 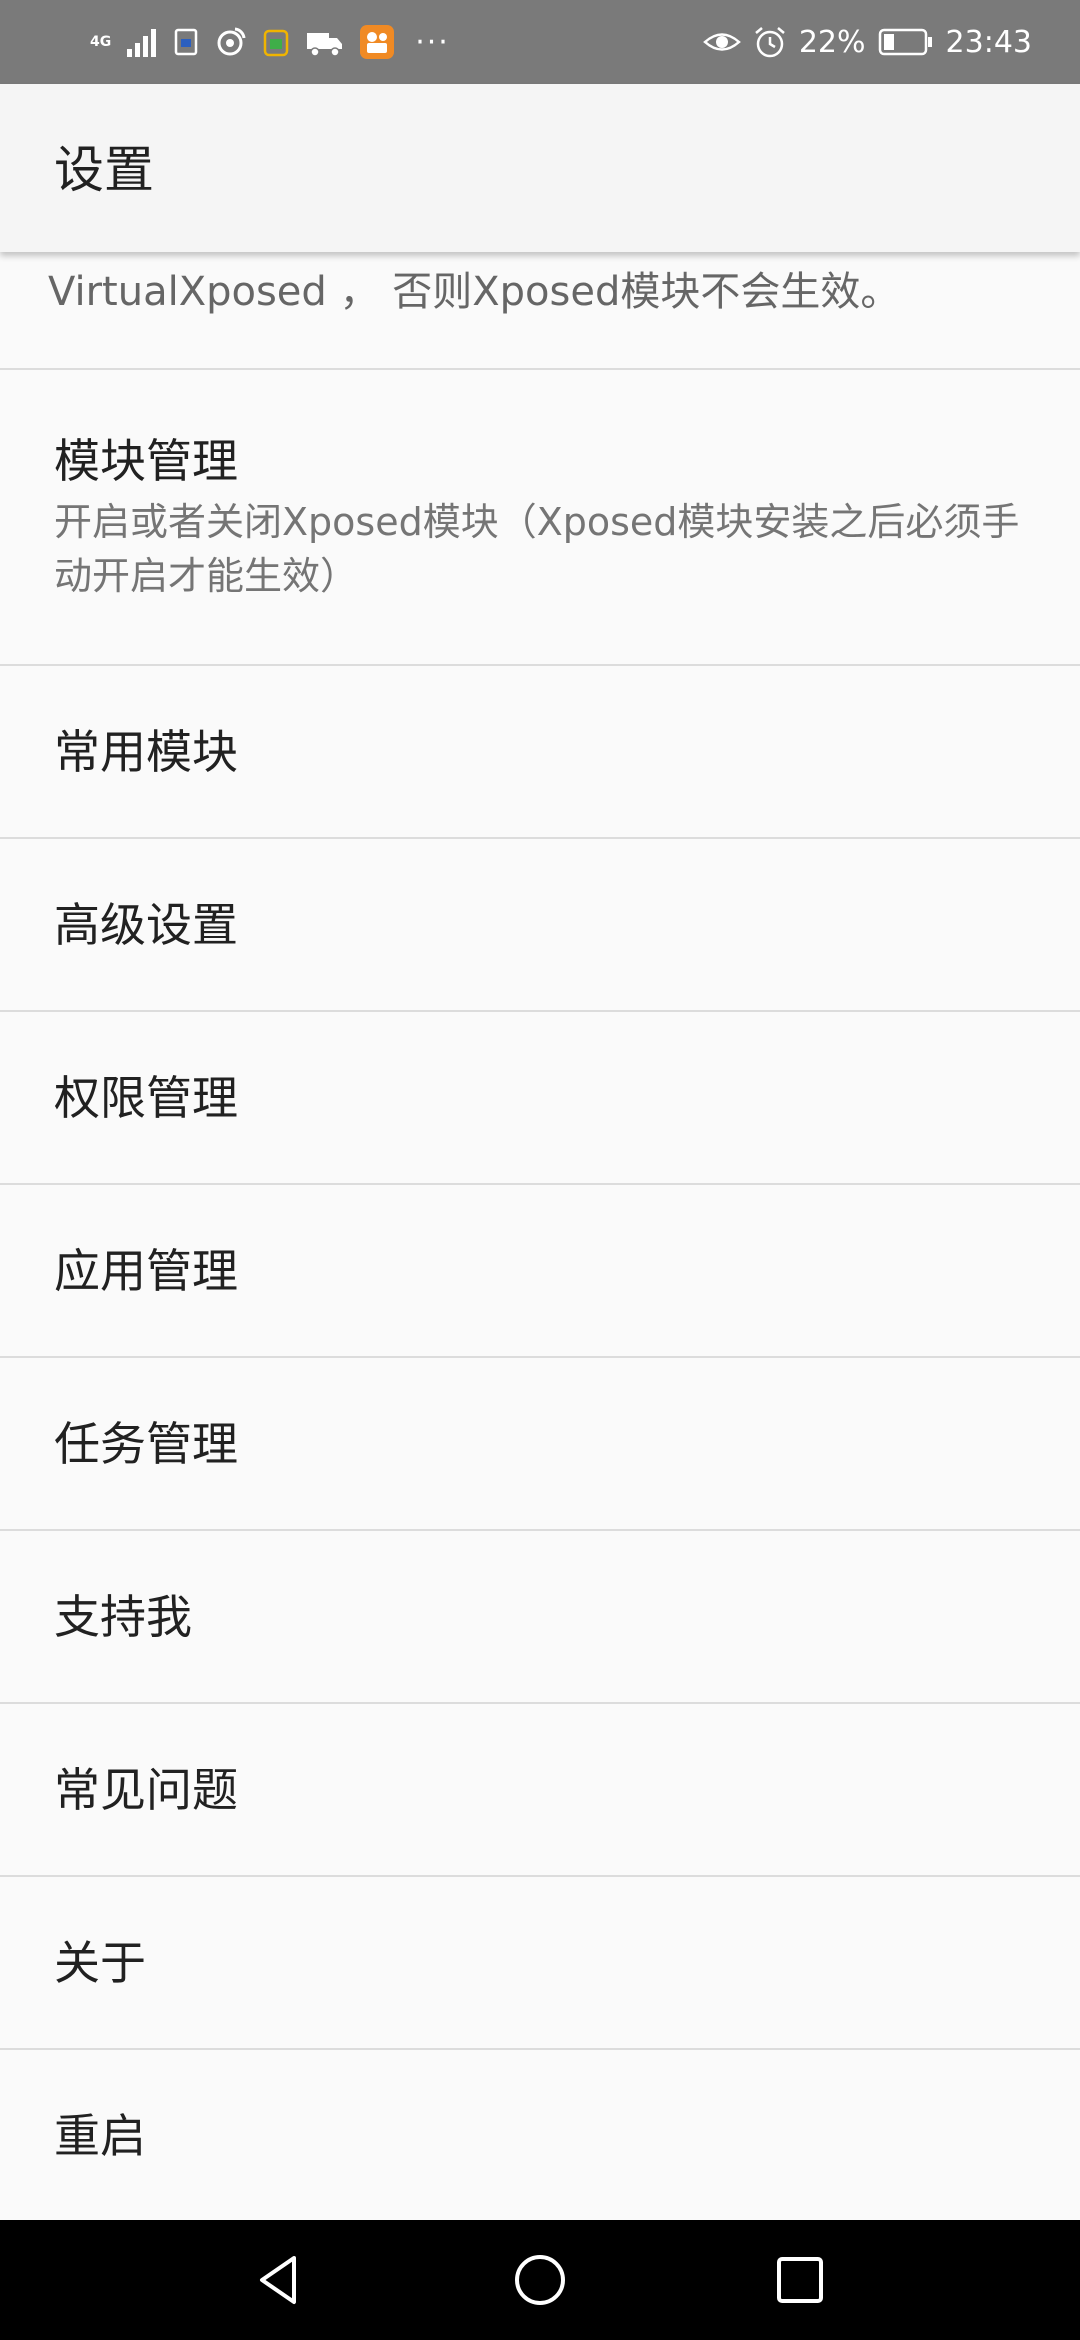 I want to click on battery-icon, so click(x=906, y=42).